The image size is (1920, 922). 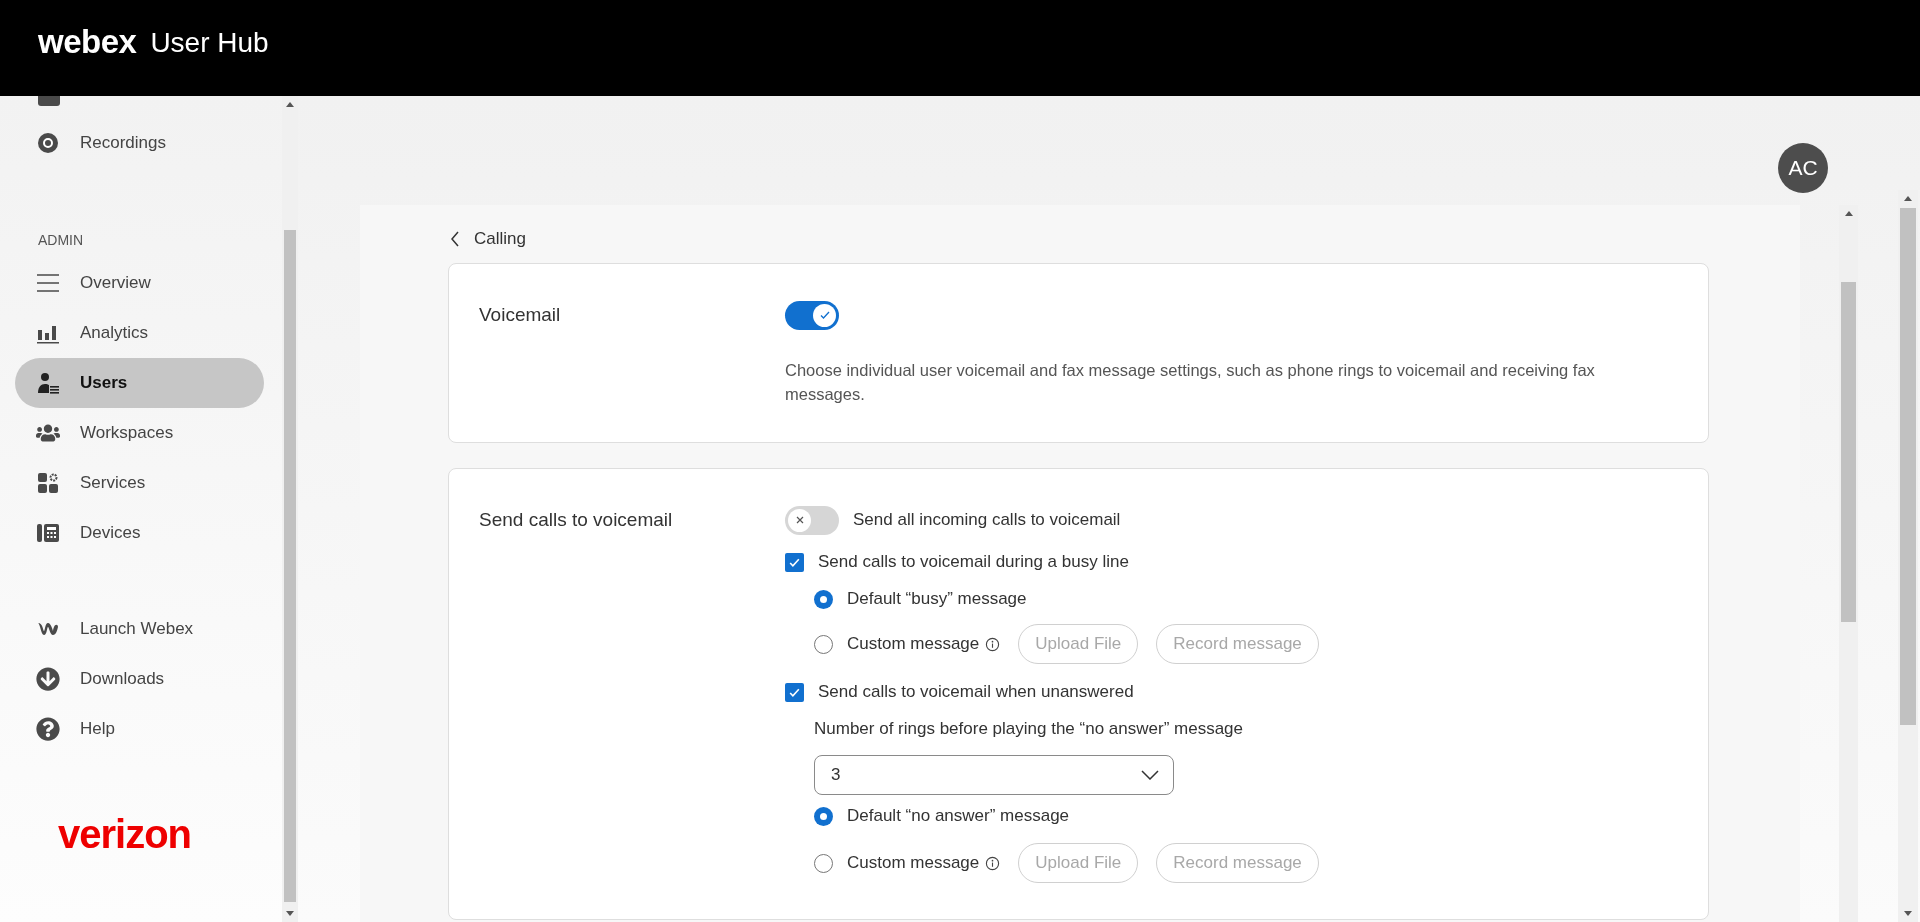 What do you see at coordinates (1125, 239) in the screenshot?
I see `back-link: Calling` at bounding box center [1125, 239].